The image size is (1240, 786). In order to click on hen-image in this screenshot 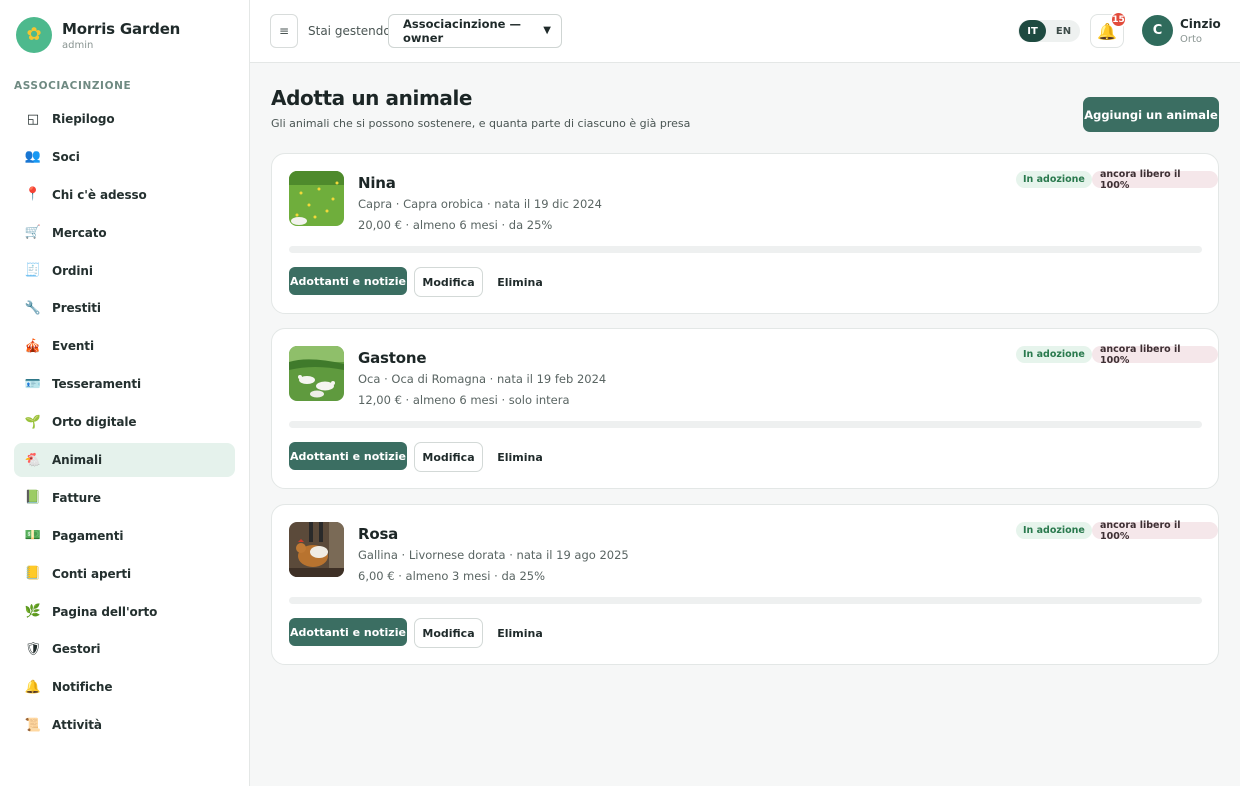, I will do `click(316, 549)`.